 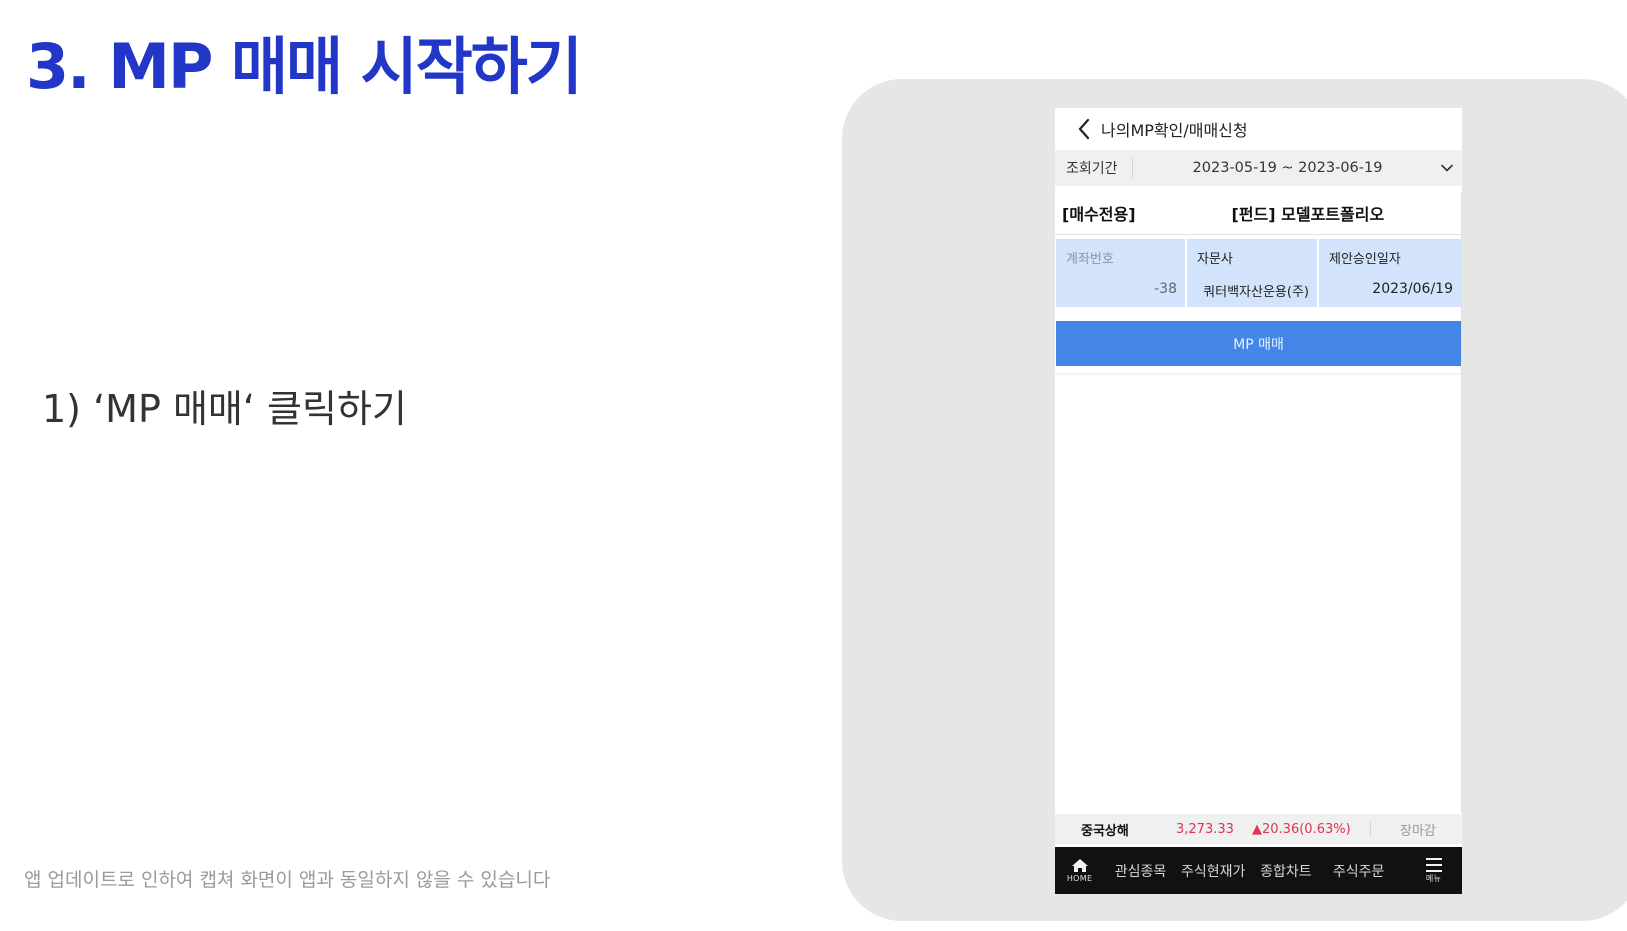 What do you see at coordinates (1165, 289) in the screenshot?
I see `account-value: -38` at bounding box center [1165, 289].